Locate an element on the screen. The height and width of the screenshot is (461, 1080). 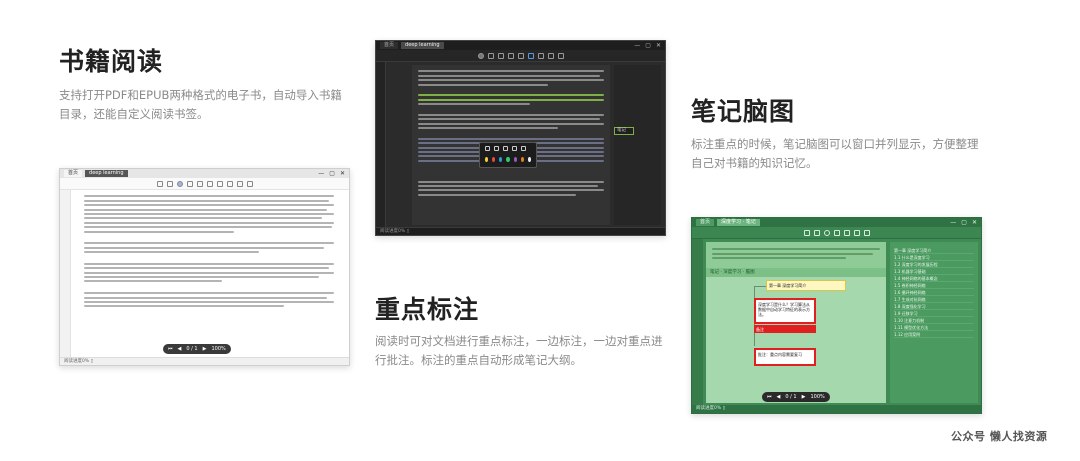
mindmap-node-highlight: 深度学习是什么？学习算法从数据中自动学习特征的表示方法。 is located at coordinates (785, 311).